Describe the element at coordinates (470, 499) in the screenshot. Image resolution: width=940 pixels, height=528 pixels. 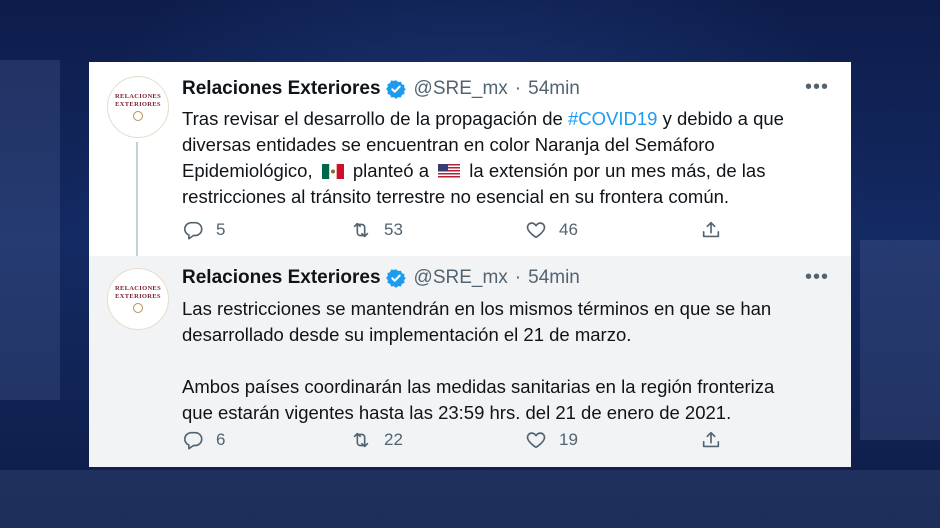
I see `background-ground` at that location.